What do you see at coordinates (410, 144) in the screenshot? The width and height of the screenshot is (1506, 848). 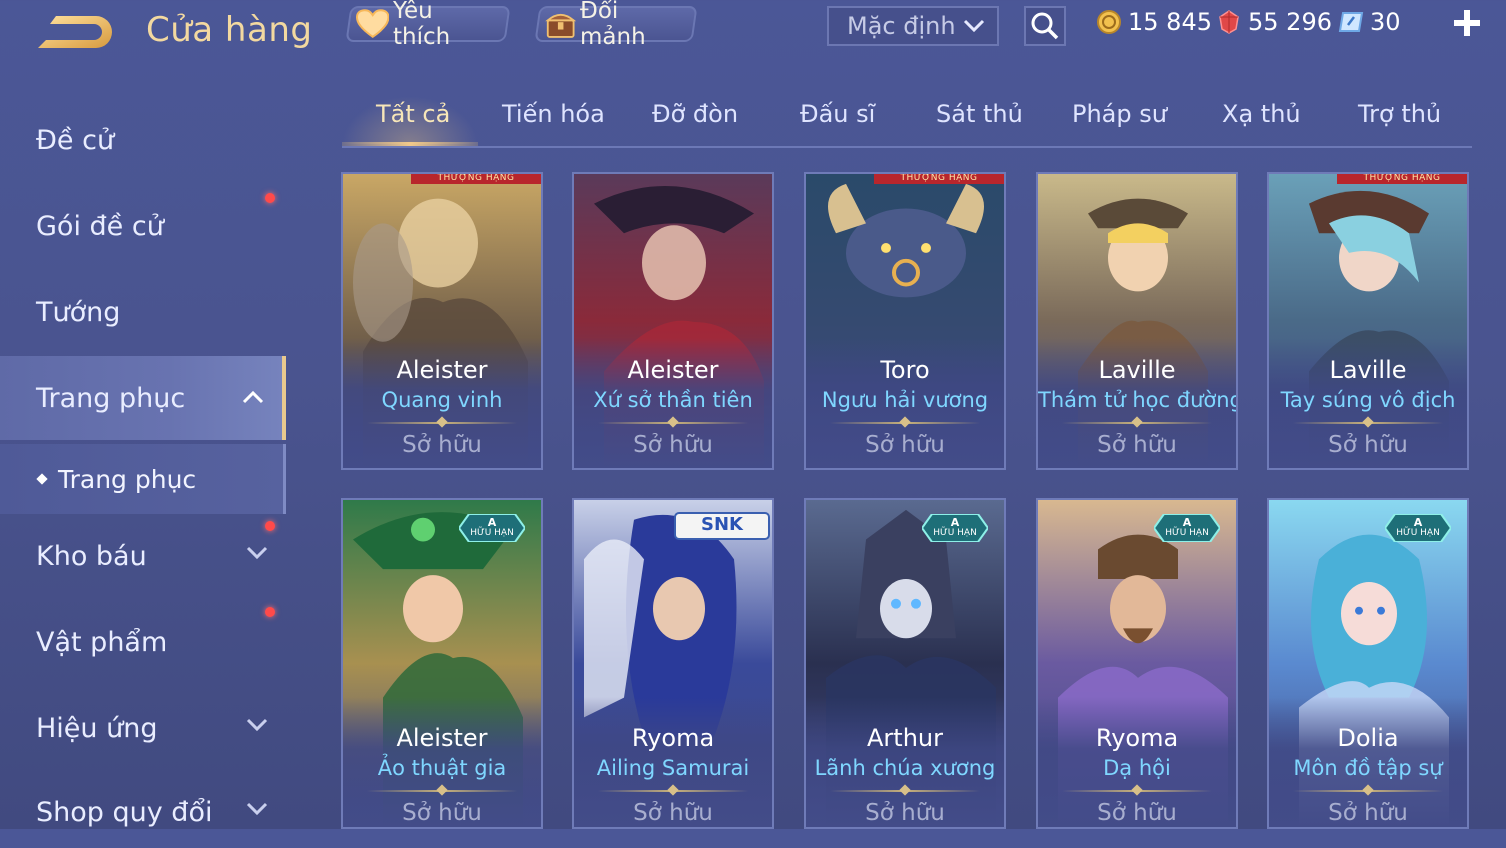 I see `active-tab-underline` at bounding box center [410, 144].